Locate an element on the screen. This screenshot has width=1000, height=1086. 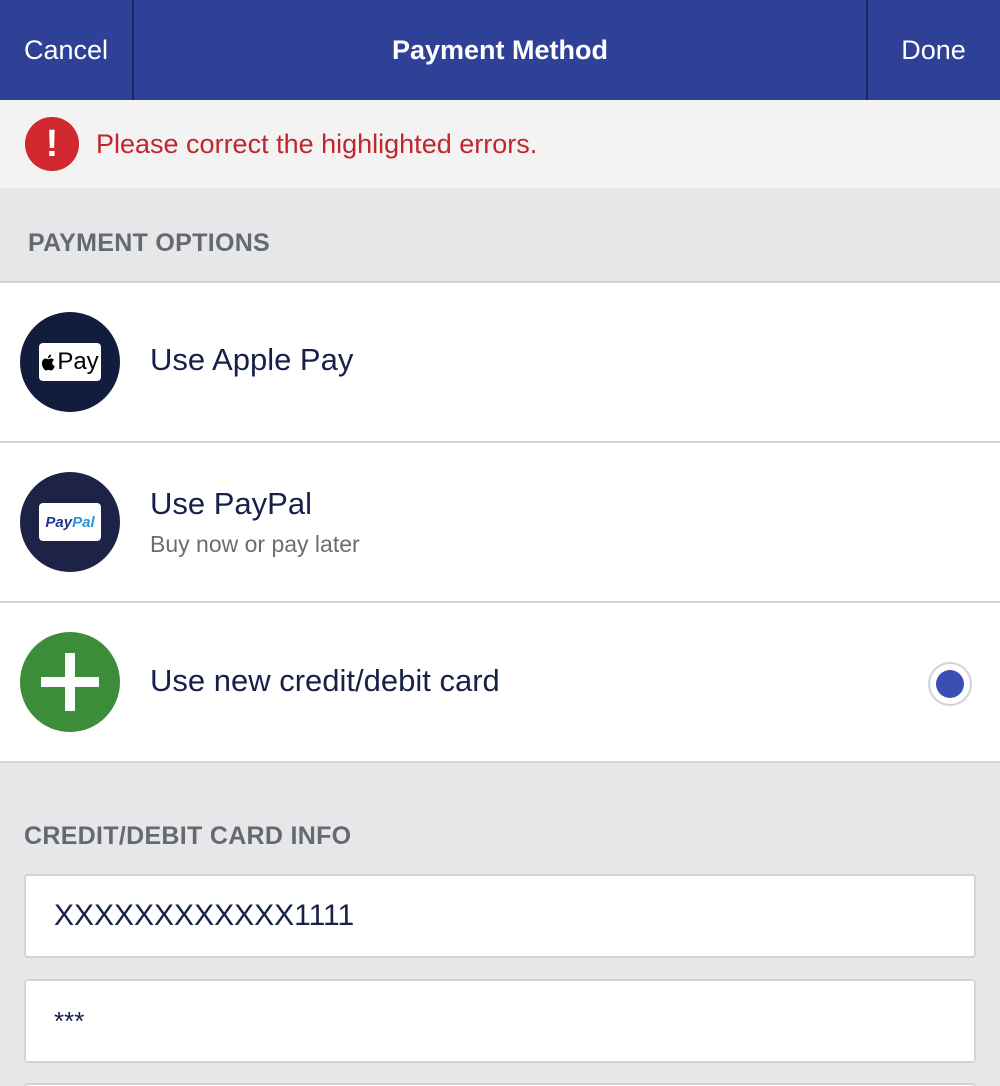
error-banner: ! Please correct the highlighted errors. is located at coordinates (500, 144).